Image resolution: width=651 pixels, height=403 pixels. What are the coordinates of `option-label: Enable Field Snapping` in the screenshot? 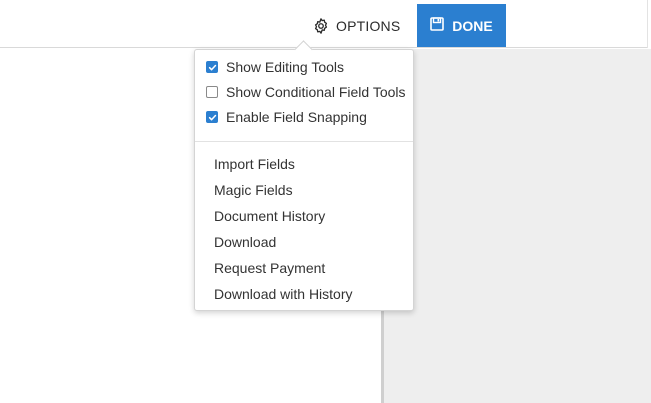 It's located at (296, 117).